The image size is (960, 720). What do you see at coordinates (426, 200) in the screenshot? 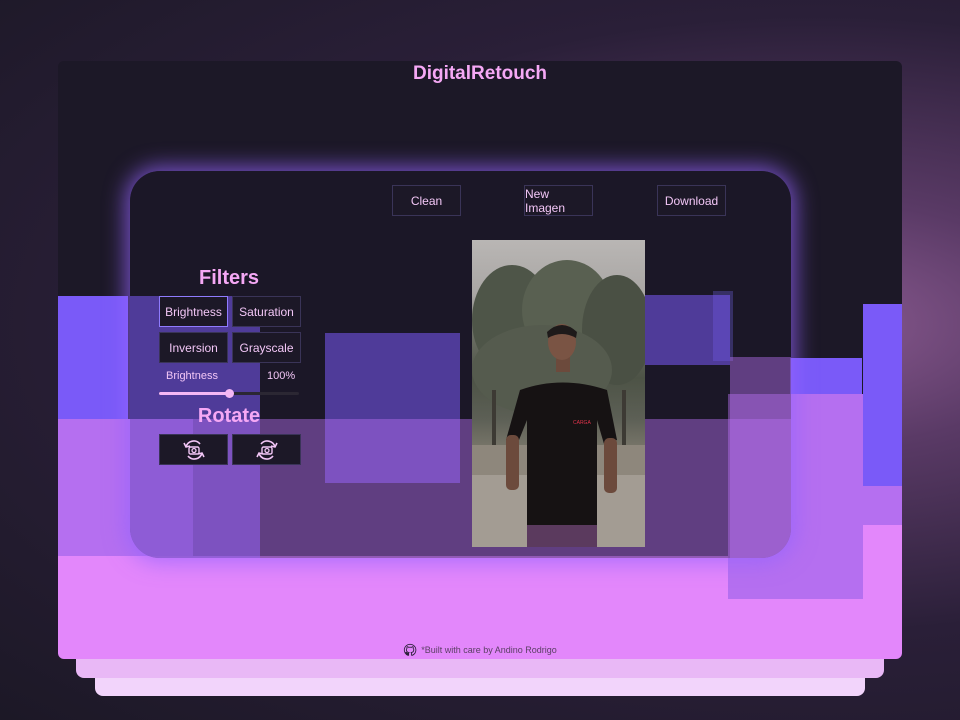
I see `clean-button: Clean` at bounding box center [426, 200].